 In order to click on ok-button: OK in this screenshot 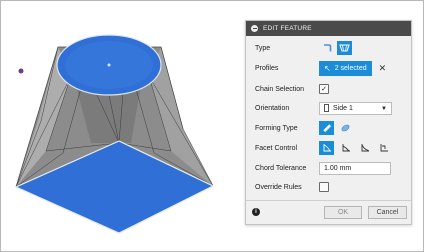, I will do `click(343, 212)`.